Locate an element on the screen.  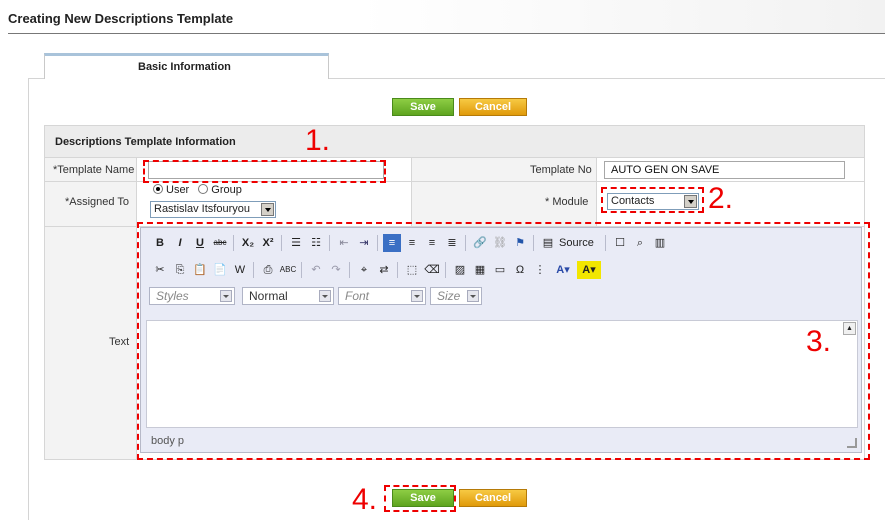
tab-label: Basic Information is located at coordinates (184, 67).